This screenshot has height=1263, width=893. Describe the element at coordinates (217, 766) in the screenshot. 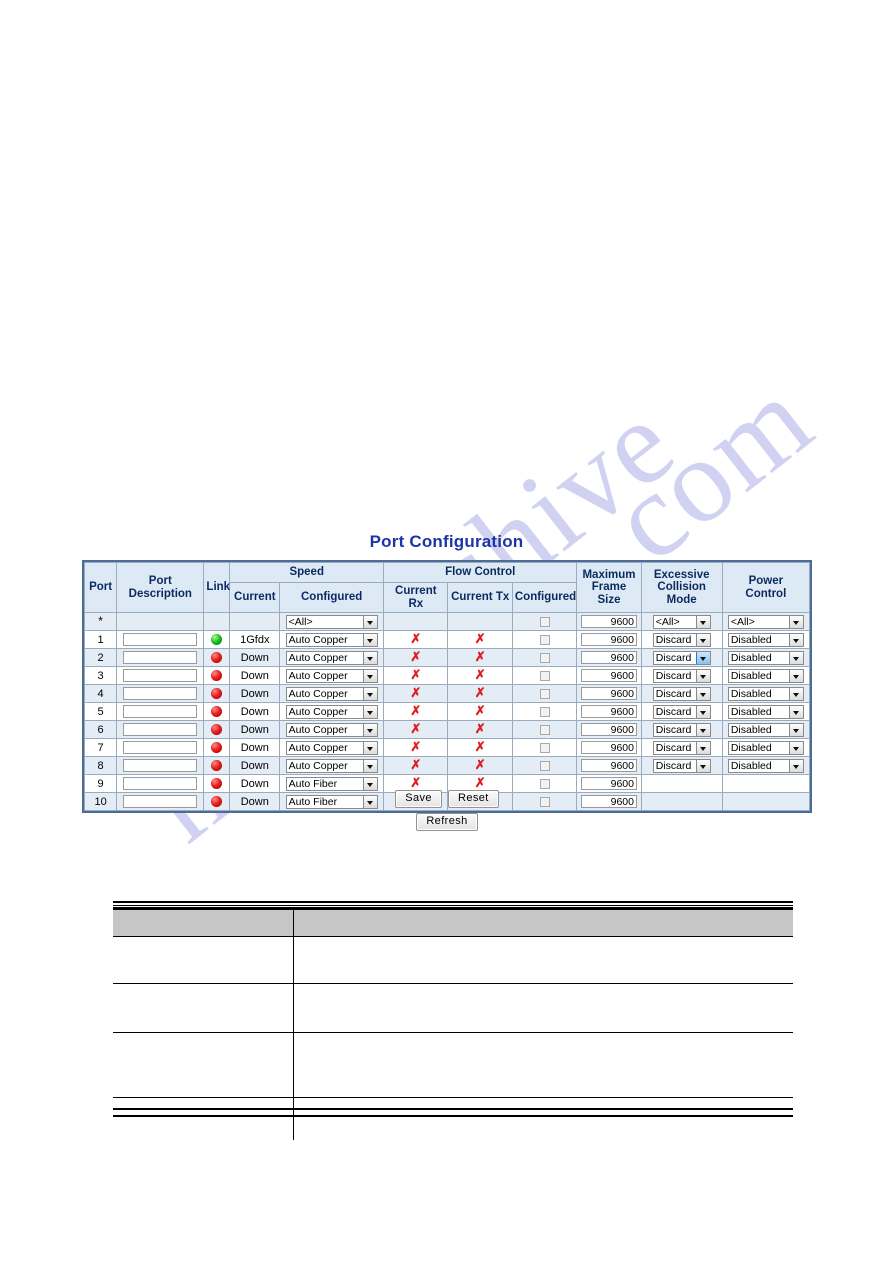

I see `link-down-led-icon` at that location.